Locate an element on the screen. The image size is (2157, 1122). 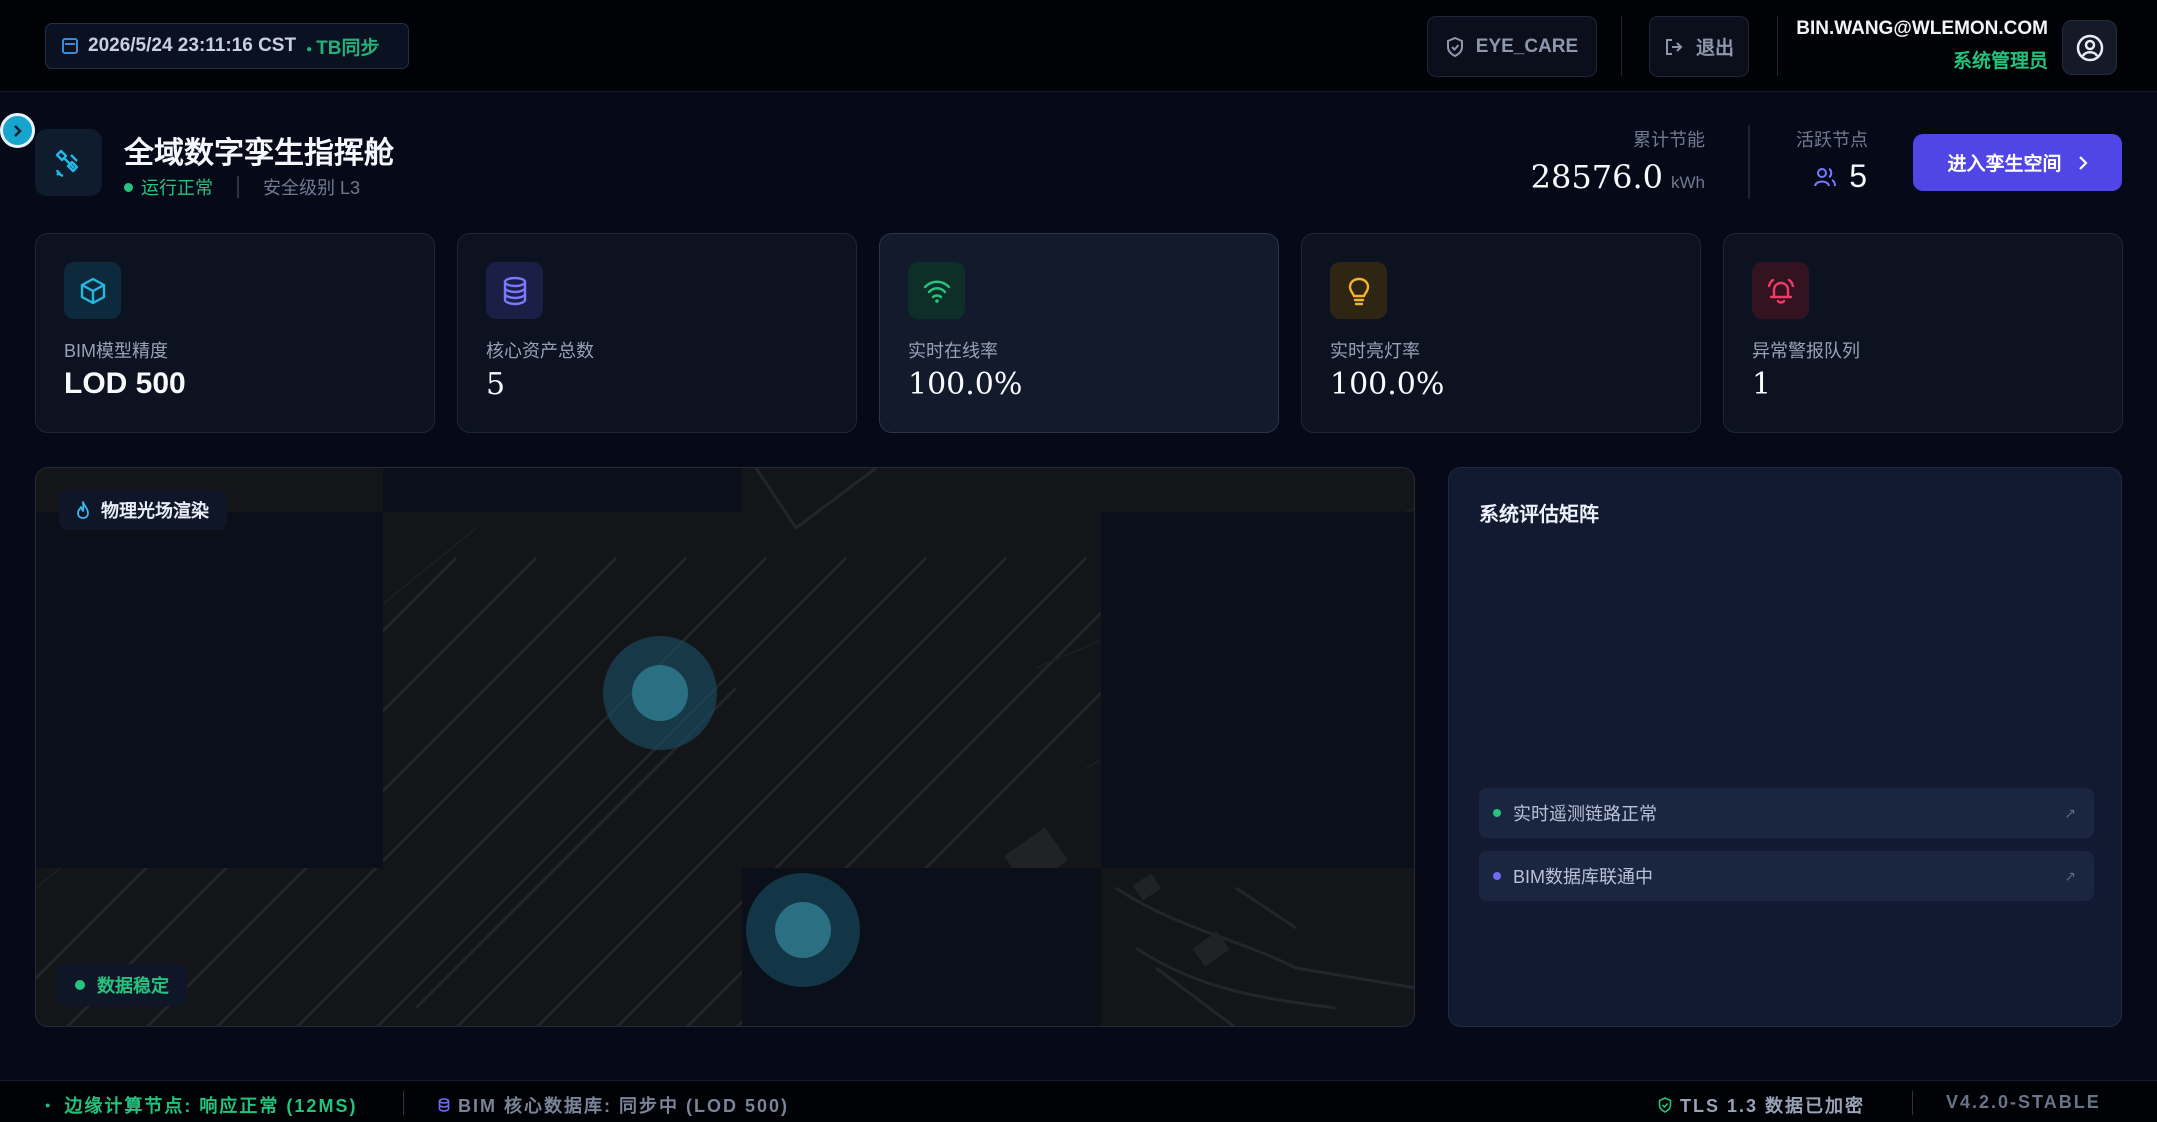
stat-card-online-rate: 实时在线率 100.0% is located at coordinates (1079, 333).